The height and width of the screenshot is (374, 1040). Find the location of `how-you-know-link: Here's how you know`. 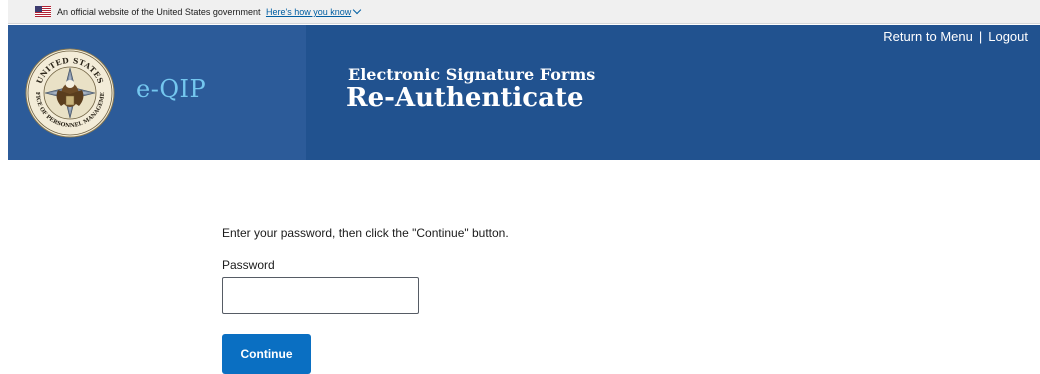

how-you-know-link: Here's how you know is located at coordinates (314, 11).